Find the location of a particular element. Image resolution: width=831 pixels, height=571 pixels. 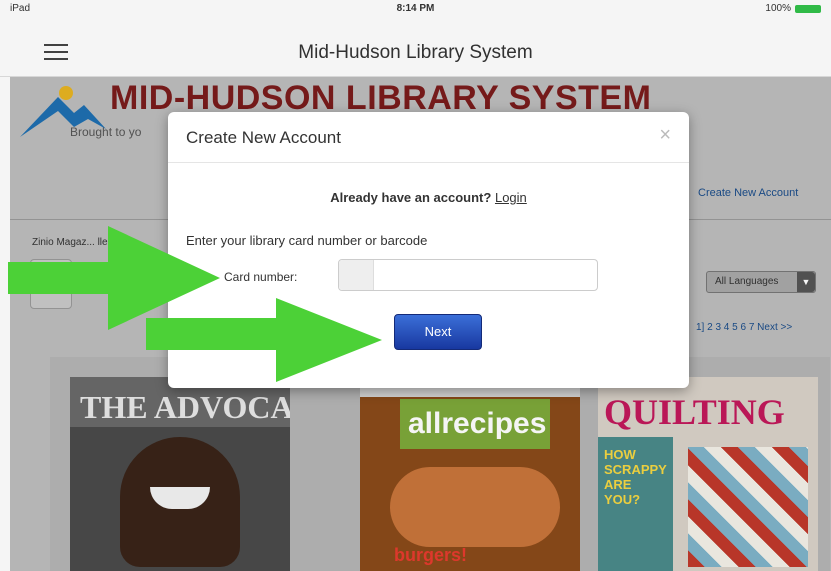

logo-tagline: Brought to yo is located at coordinates (106, 132).